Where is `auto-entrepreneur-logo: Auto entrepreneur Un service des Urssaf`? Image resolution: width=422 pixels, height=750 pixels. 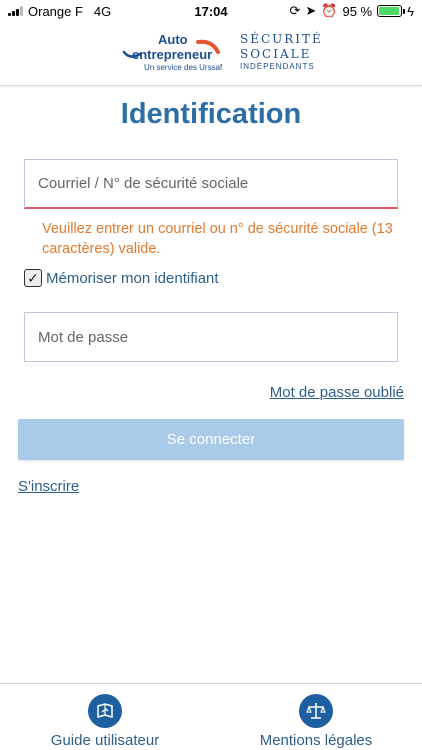
auto-entrepreneur-logo: Auto entrepreneur Un service des Urssaf is located at coordinates (168, 55).